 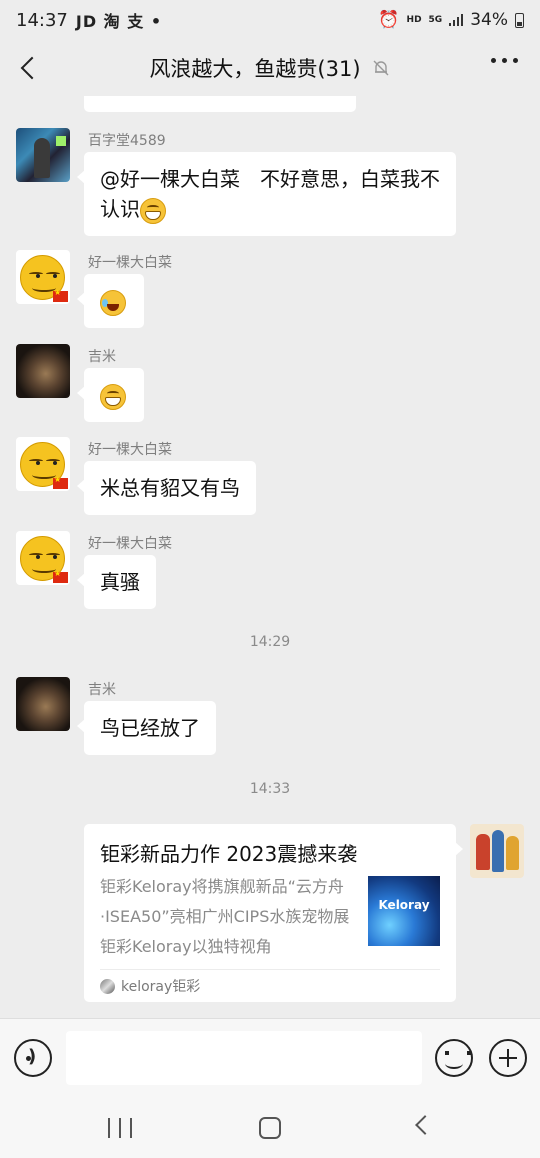 I want to click on card-thumbnail: Keloray, so click(x=404, y=911).